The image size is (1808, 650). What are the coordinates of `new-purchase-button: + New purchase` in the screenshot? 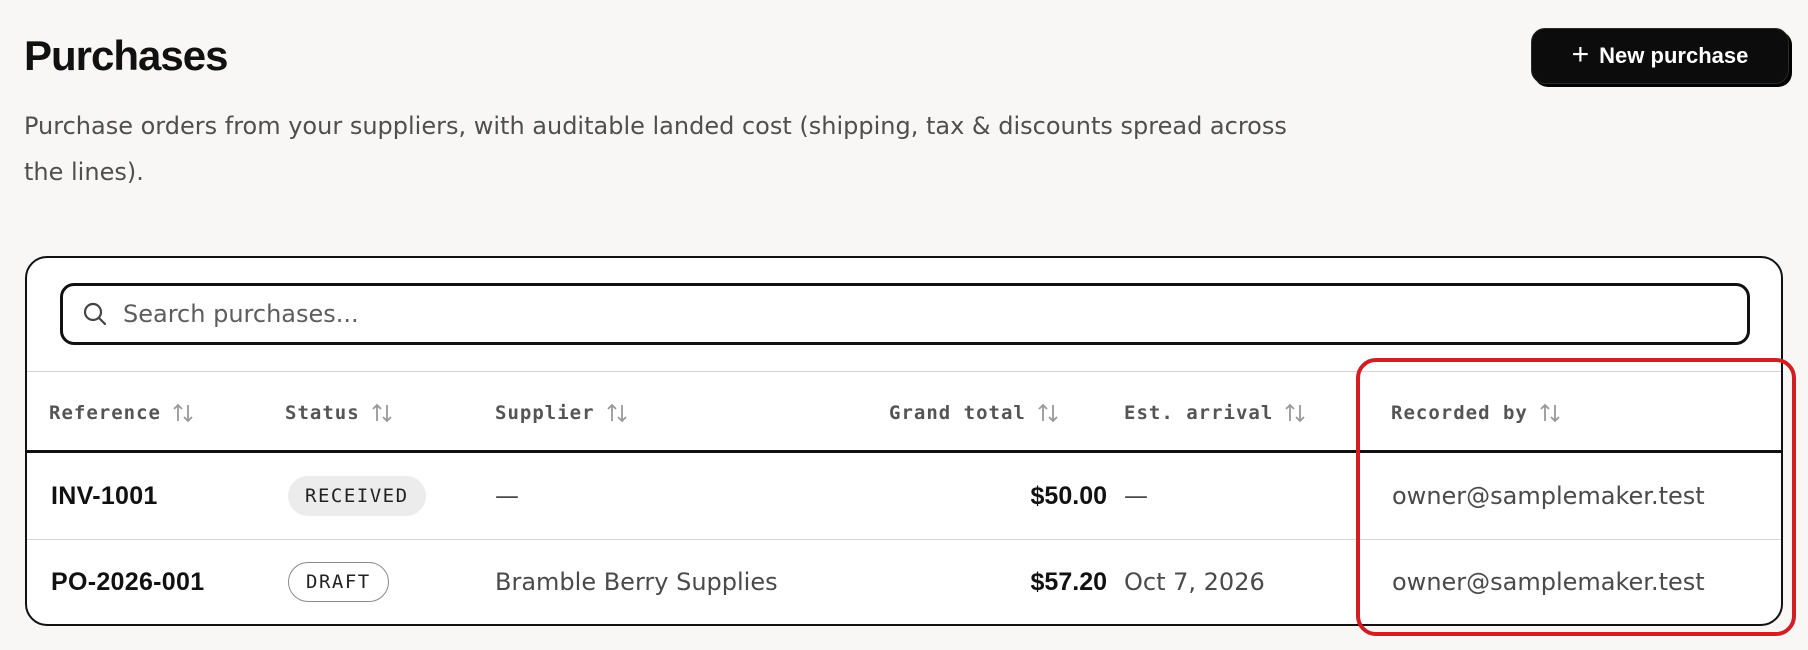 It's located at (1660, 56).